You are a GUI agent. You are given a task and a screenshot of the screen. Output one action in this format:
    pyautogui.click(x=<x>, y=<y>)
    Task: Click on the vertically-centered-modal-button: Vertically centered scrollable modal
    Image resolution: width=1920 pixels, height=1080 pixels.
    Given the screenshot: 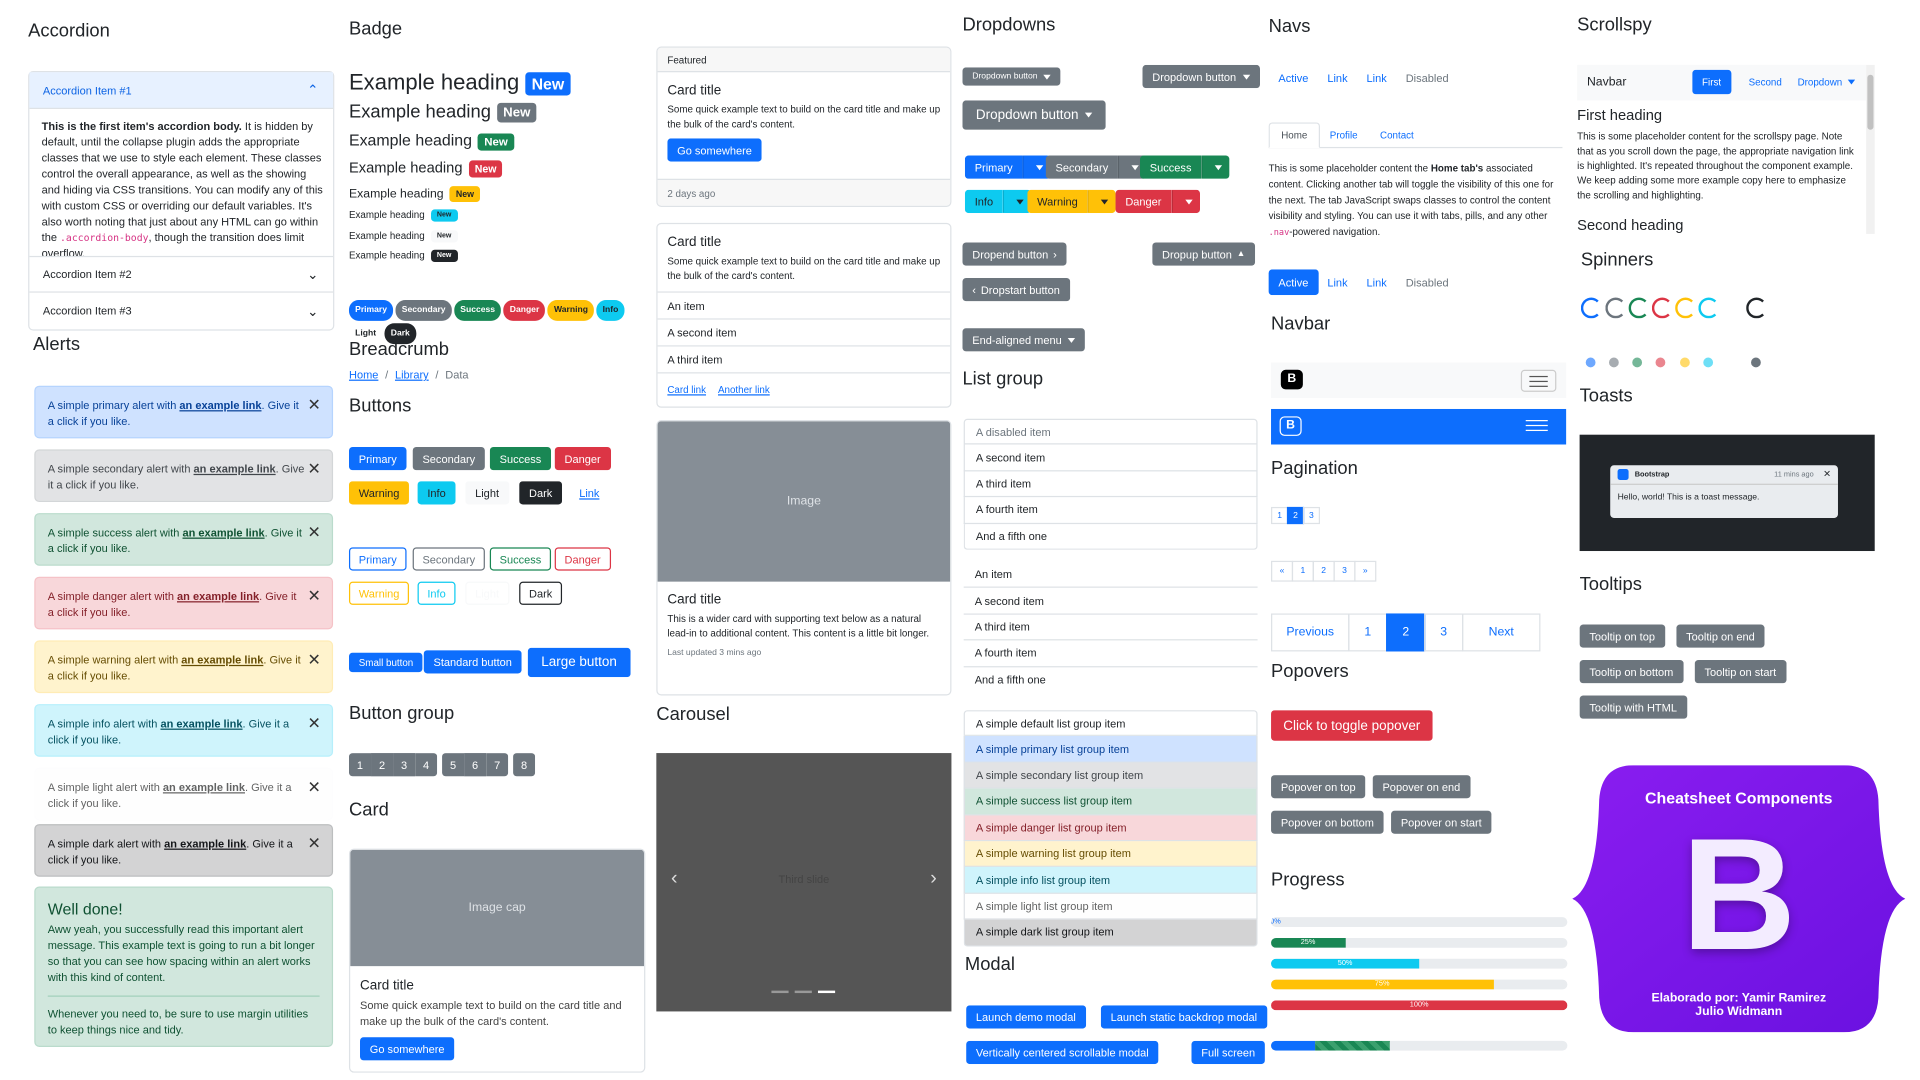 What is the action you would take?
    pyautogui.click(x=1062, y=1052)
    